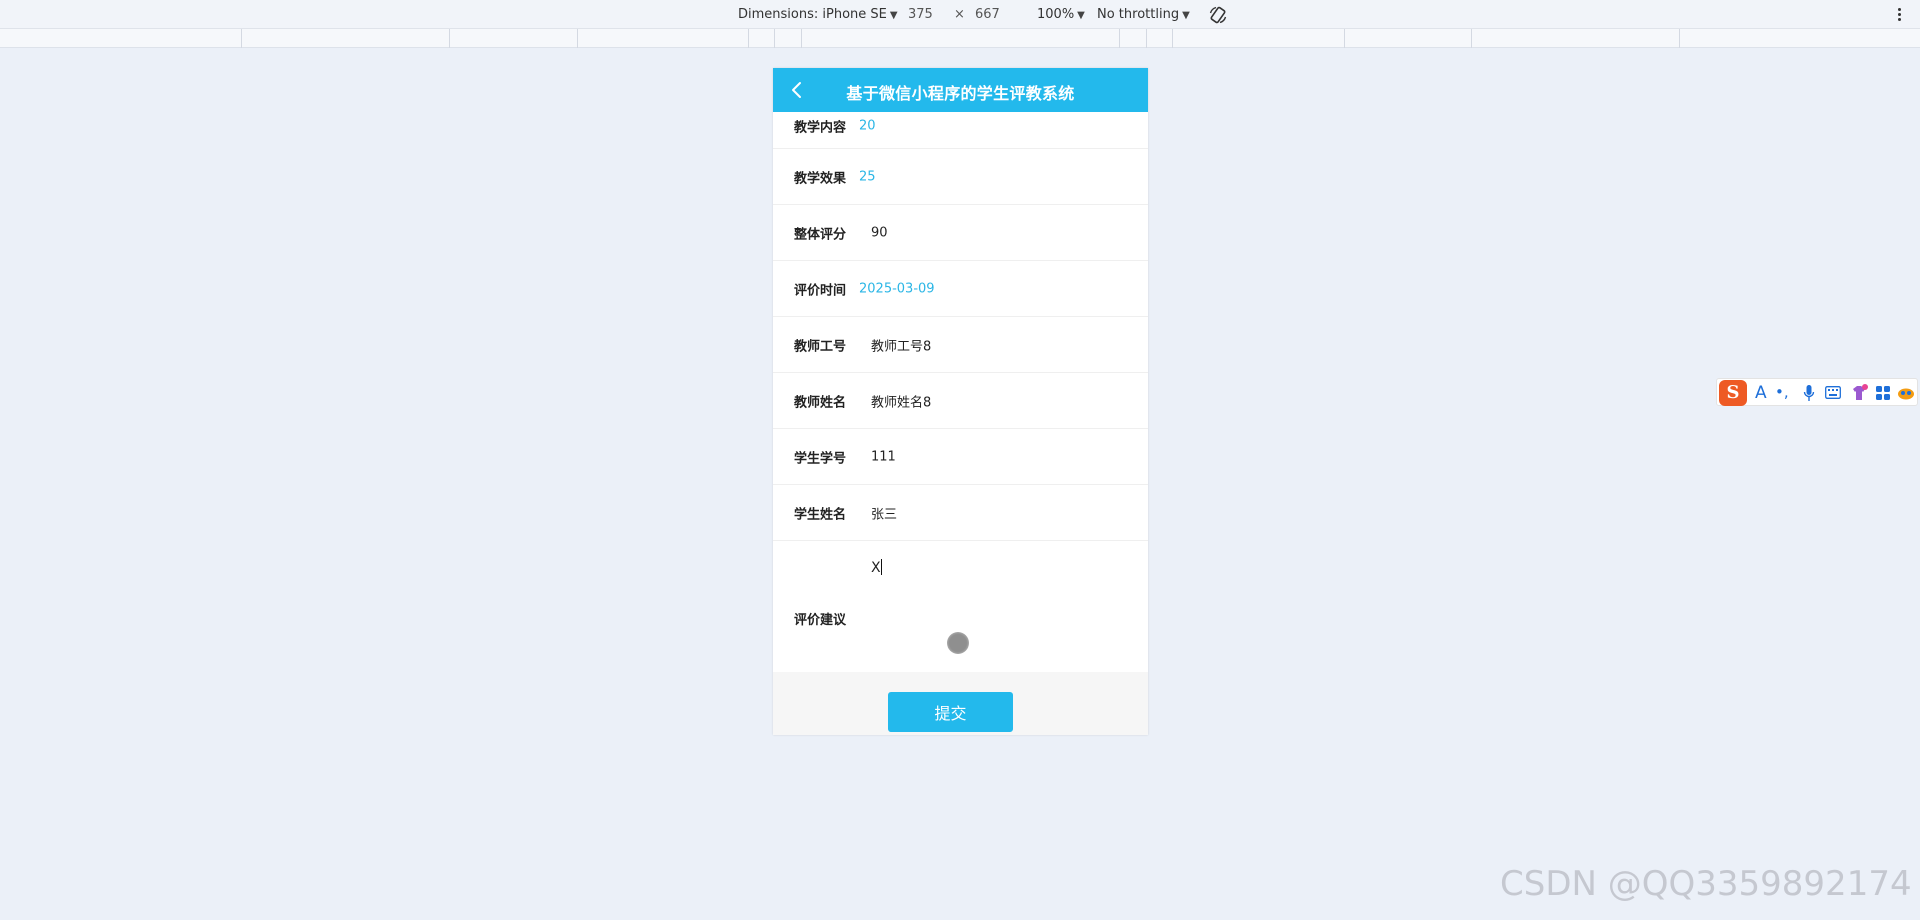 This screenshot has height=920, width=1920. What do you see at coordinates (897, 288) in the screenshot?
I see `evaluation-date-picker: 2025-03-09` at bounding box center [897, 288].